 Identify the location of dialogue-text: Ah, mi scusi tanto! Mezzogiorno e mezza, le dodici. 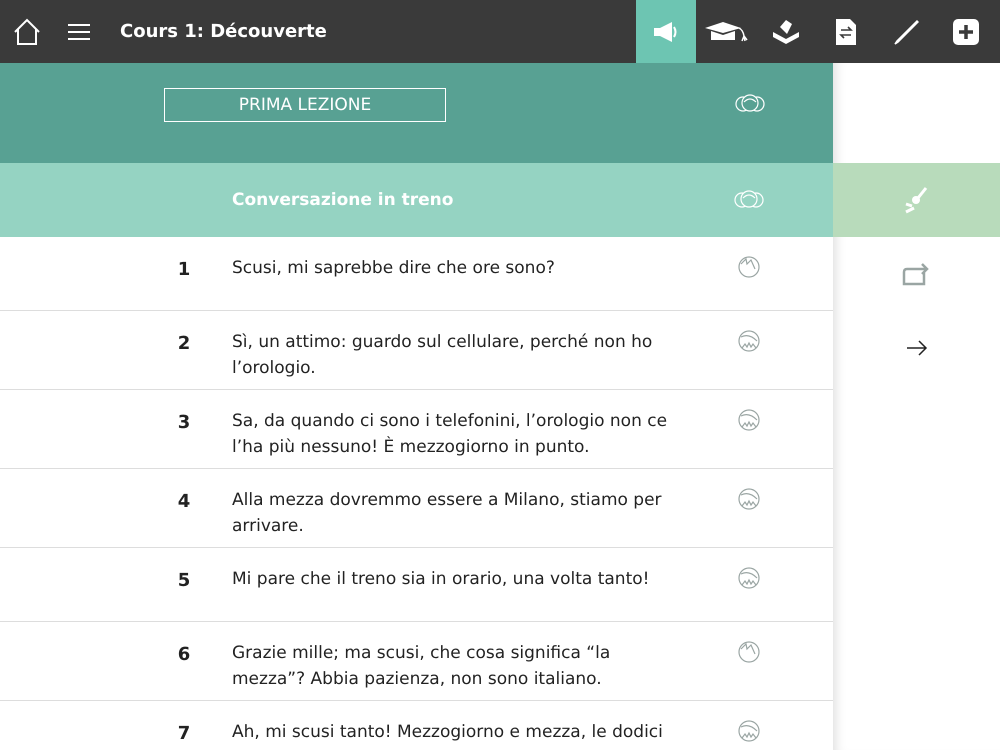
(448, 732).